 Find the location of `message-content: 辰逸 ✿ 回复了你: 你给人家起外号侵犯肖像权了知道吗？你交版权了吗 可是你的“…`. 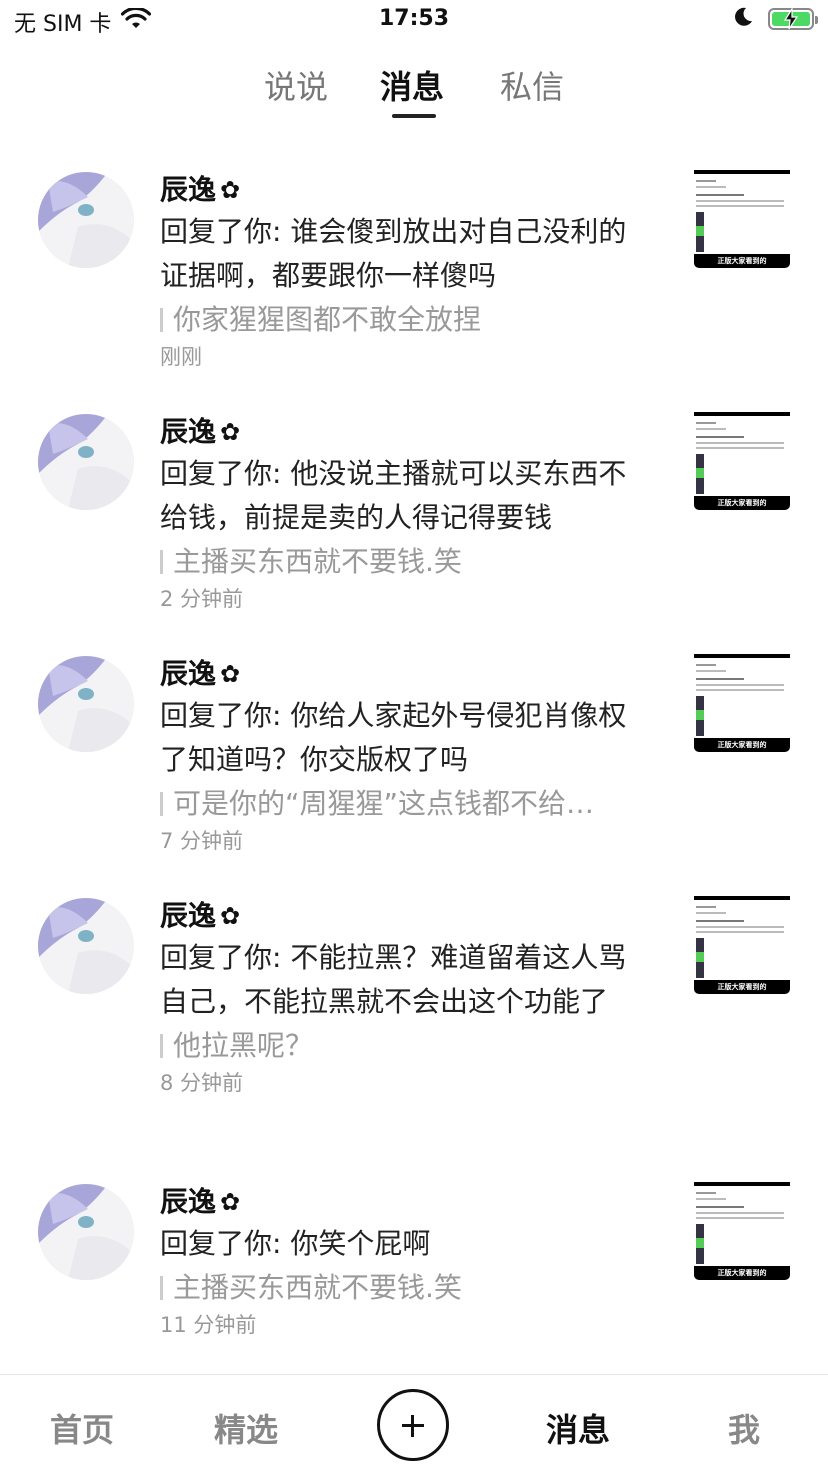

message-content: 辰逸 ✿ 回复了你: 你给人家起外号侵犯肖像权了知道吗？你交版权了吗 可是你的“… is located at coordinates (400, 755).